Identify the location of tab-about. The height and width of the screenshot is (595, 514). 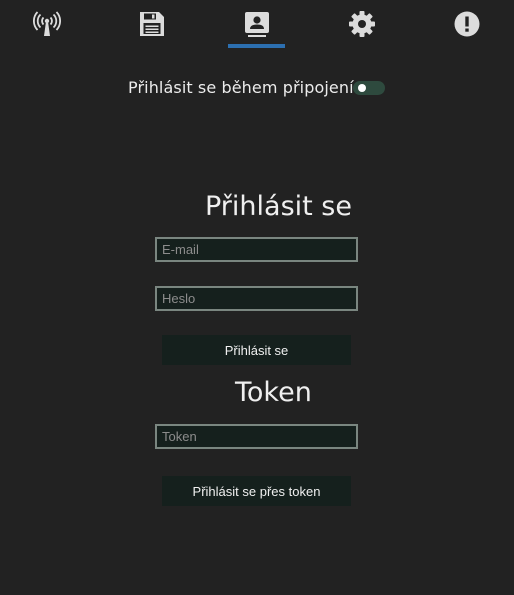
(467, 24).